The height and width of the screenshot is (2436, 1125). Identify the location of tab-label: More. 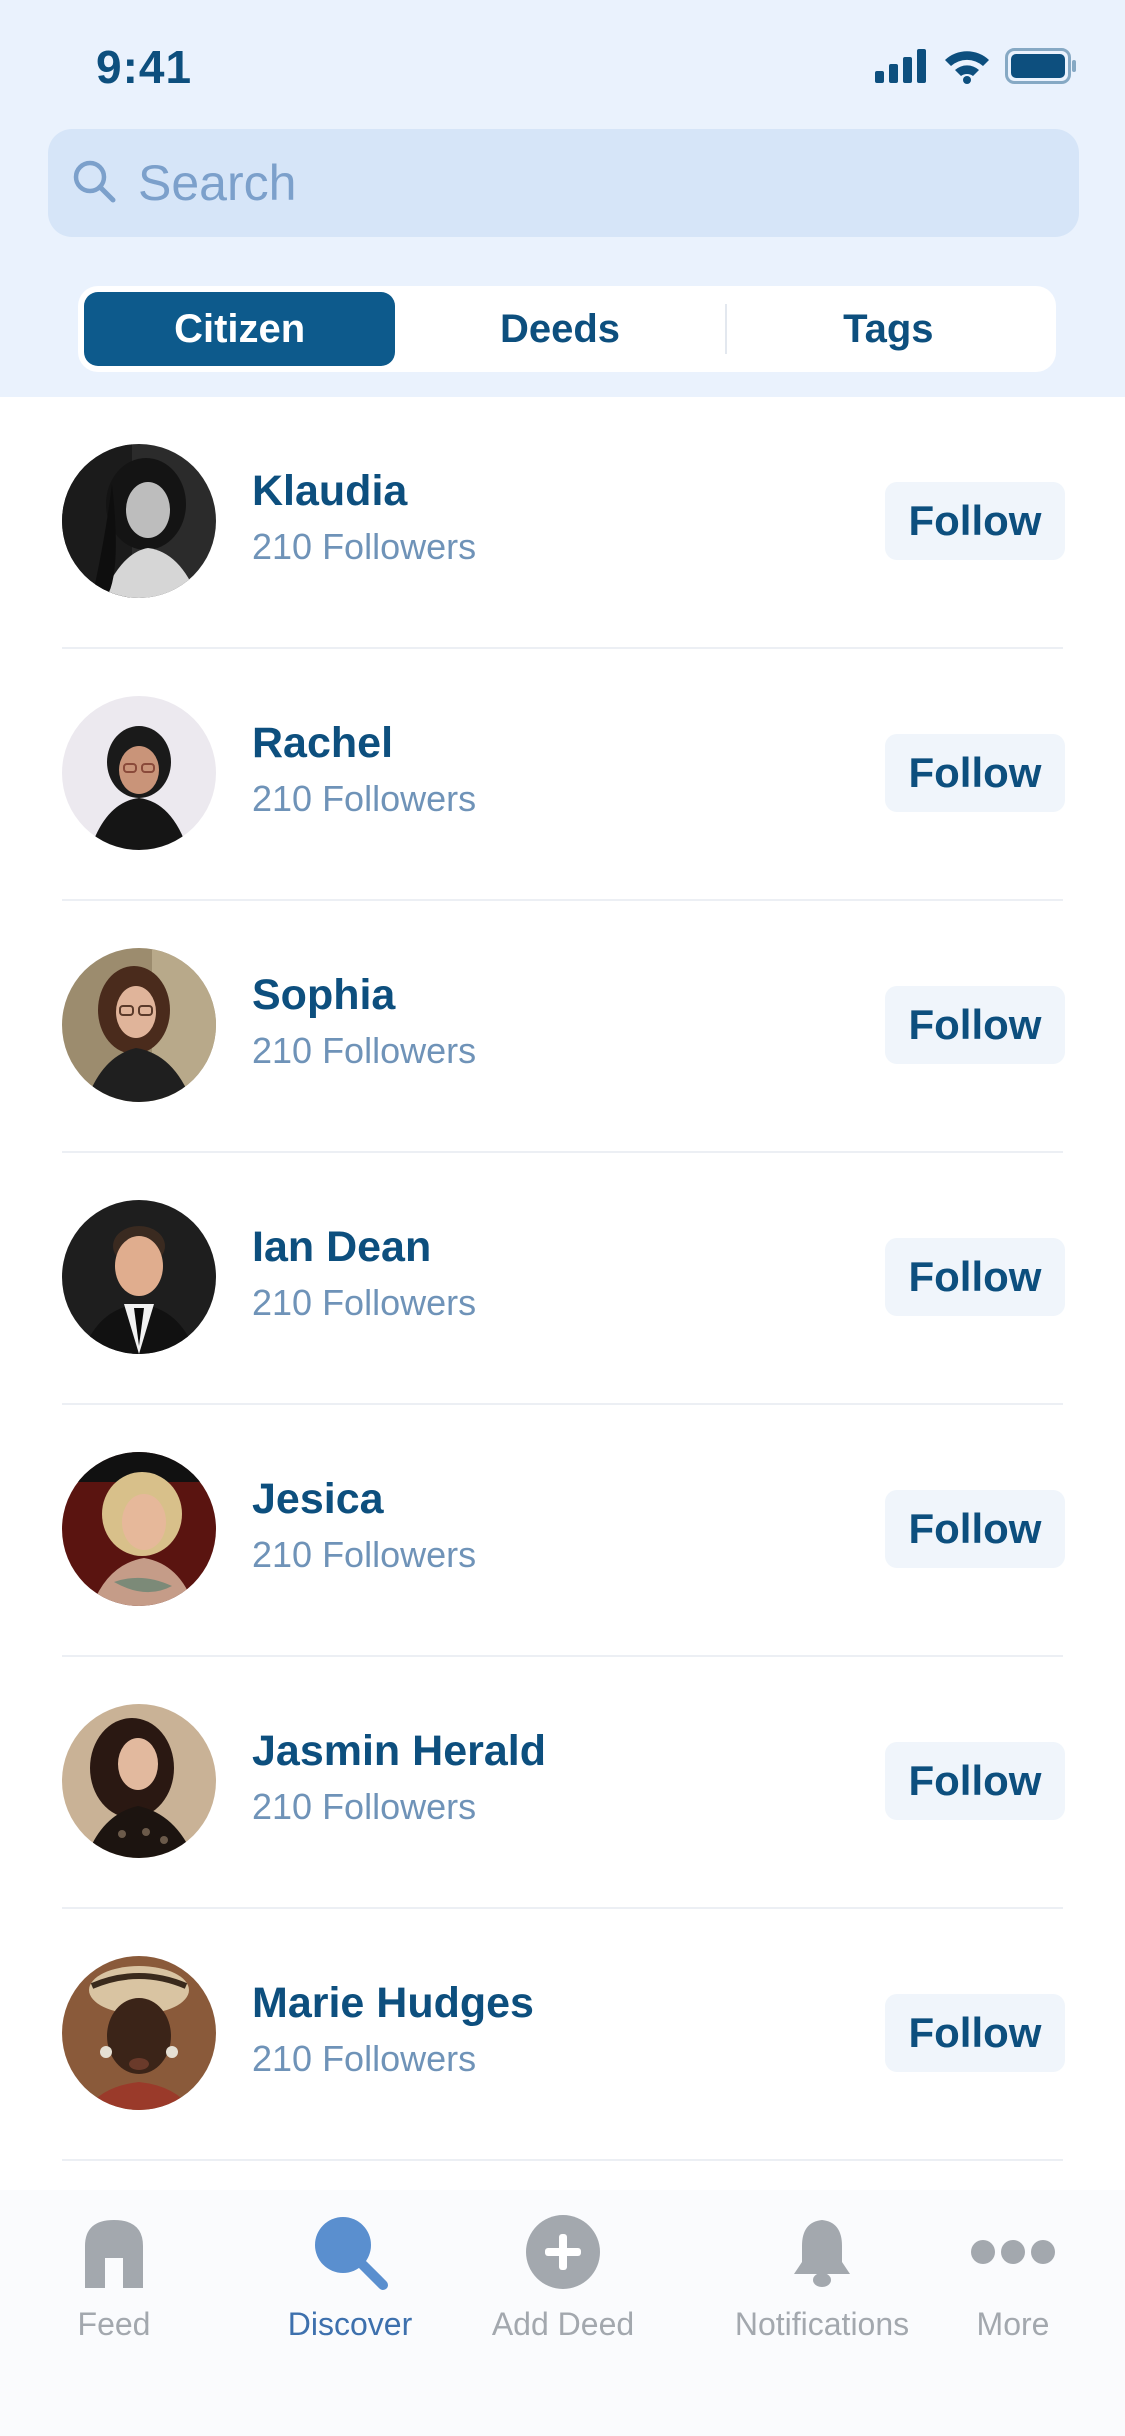
(1013, 2324).